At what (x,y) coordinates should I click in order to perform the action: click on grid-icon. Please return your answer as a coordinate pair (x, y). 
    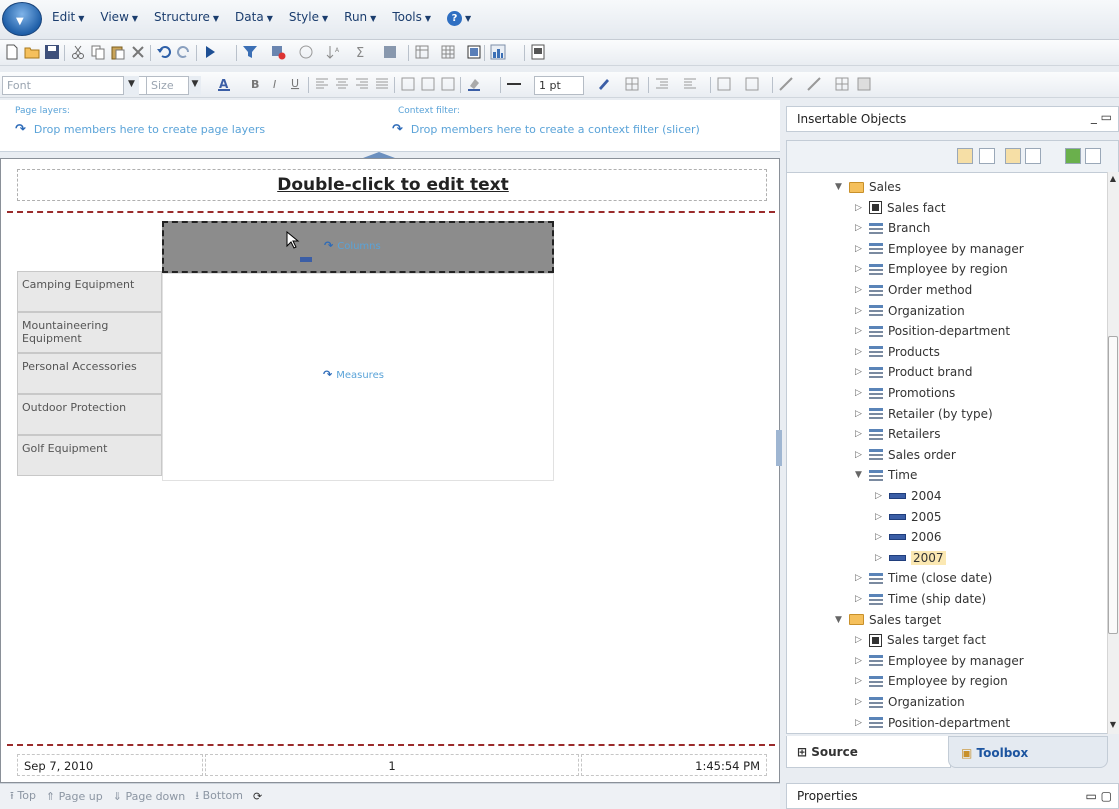
    Looking at the image, I should click on (842, 84).